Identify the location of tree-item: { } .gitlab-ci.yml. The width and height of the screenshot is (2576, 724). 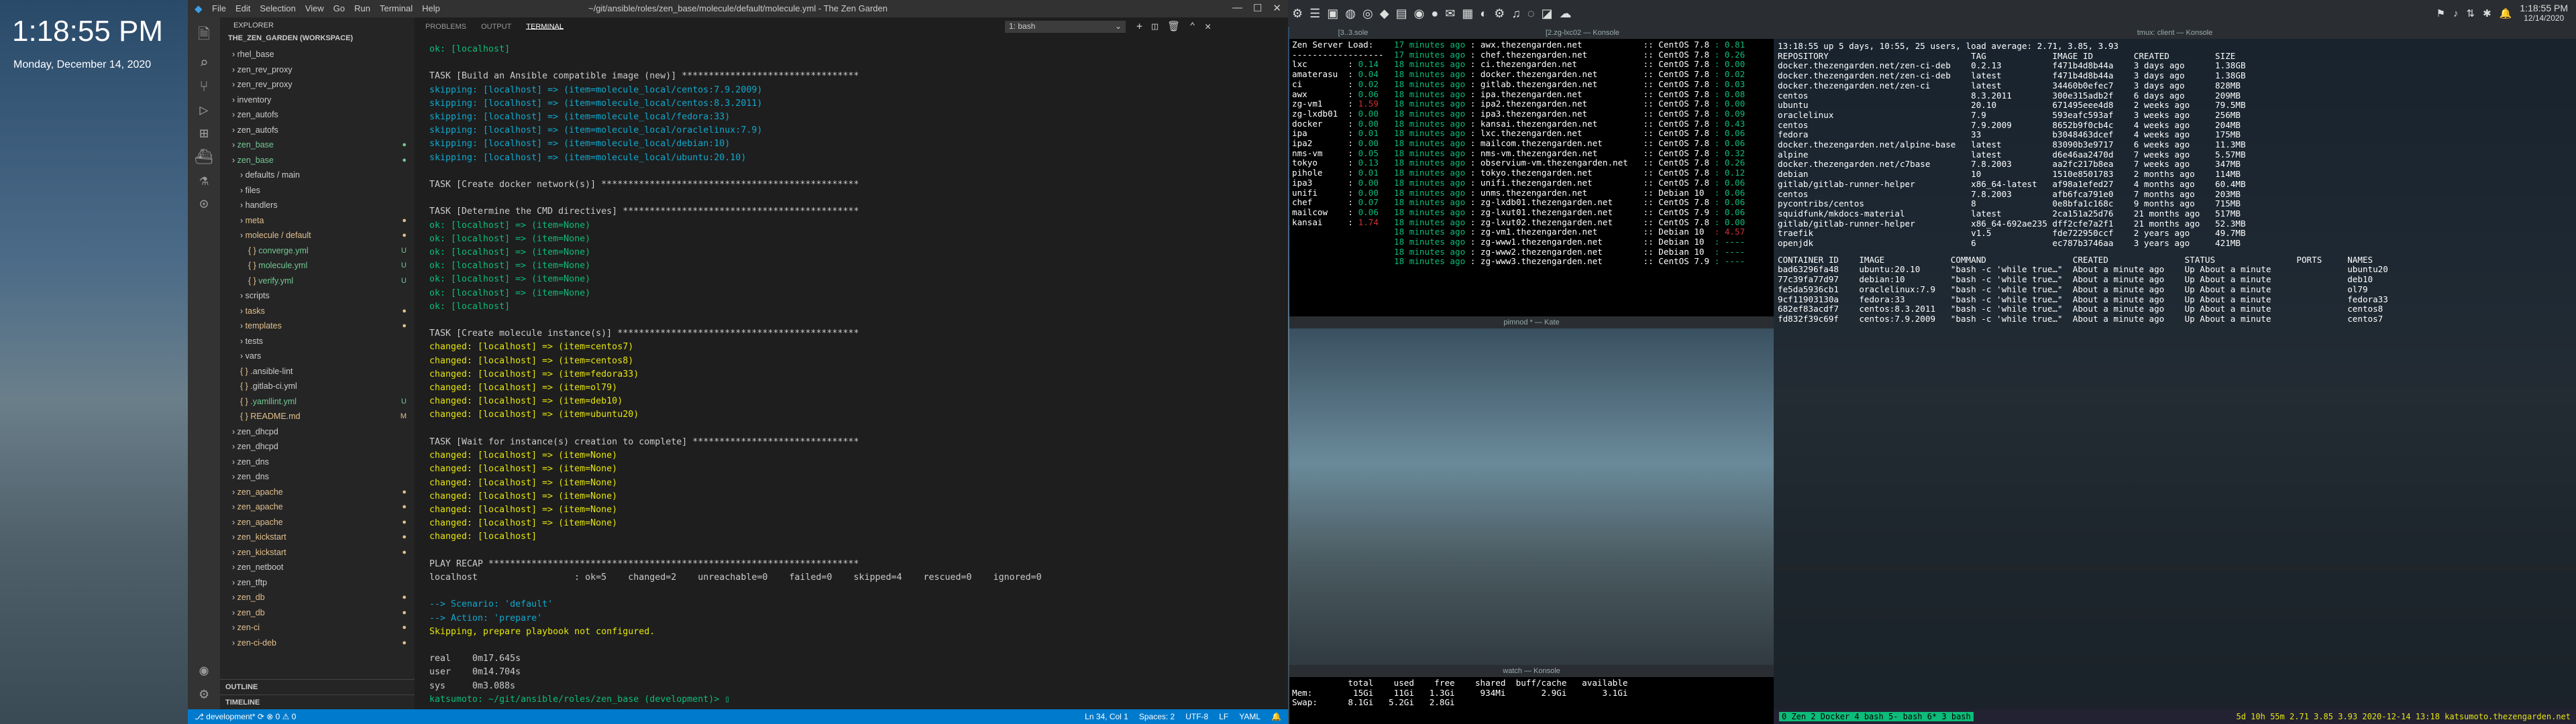
(317, 387).